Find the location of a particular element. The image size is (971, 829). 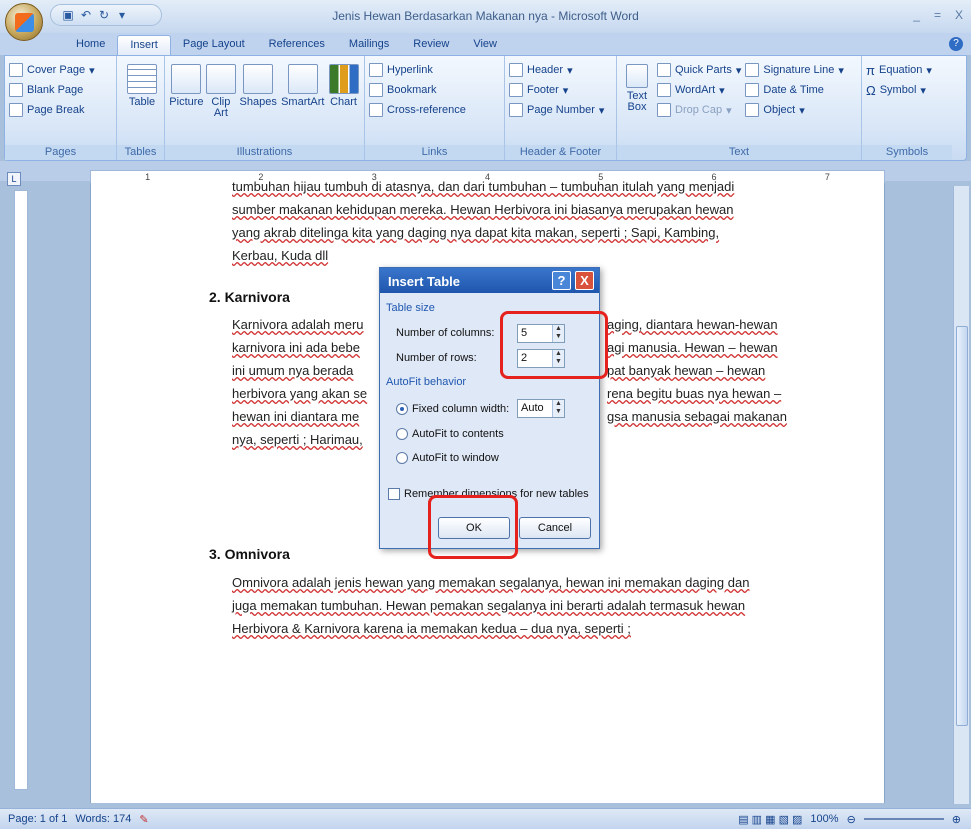

minimize-button: _ is located at coordinates (916, 15).